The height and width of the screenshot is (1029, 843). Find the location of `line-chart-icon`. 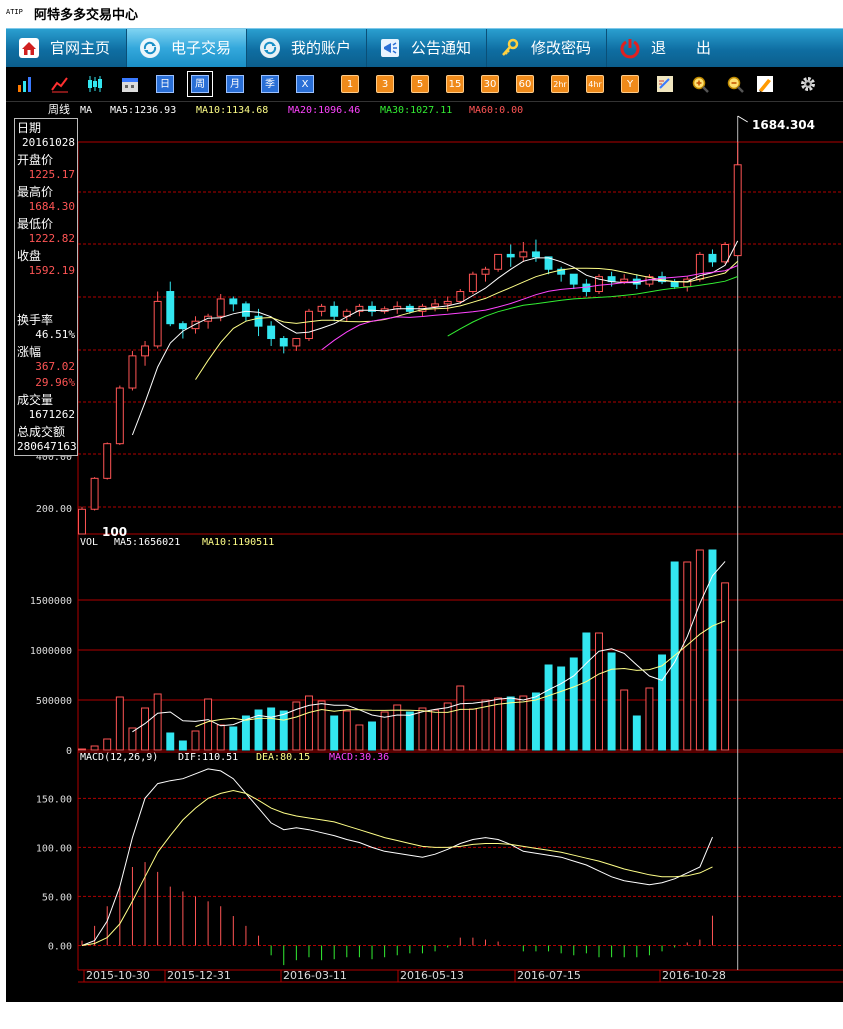

line-chart-icon is located at coordinates (60, 84).